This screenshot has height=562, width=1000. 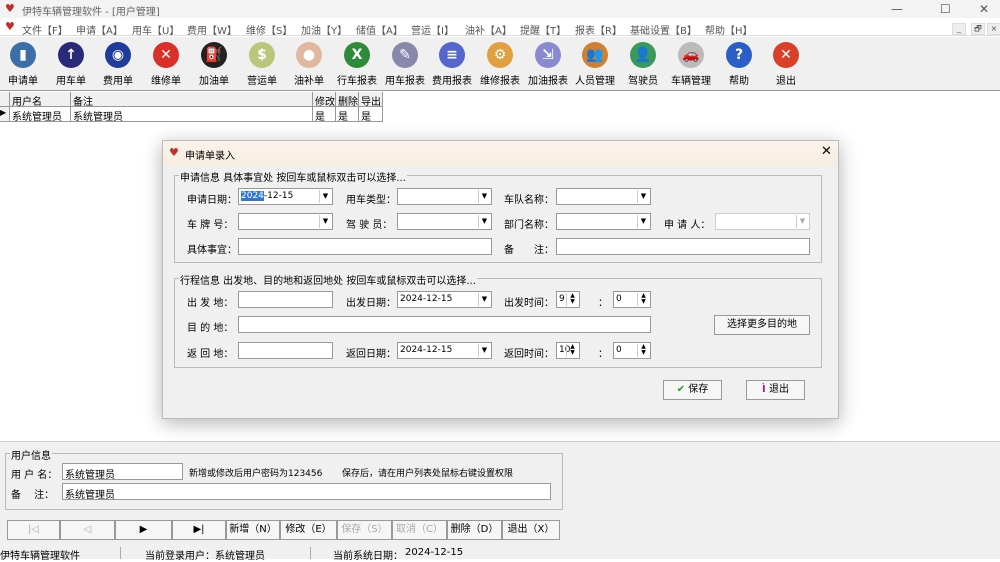 I want to click on dialog-remark-input, so click(x=683, y=246).